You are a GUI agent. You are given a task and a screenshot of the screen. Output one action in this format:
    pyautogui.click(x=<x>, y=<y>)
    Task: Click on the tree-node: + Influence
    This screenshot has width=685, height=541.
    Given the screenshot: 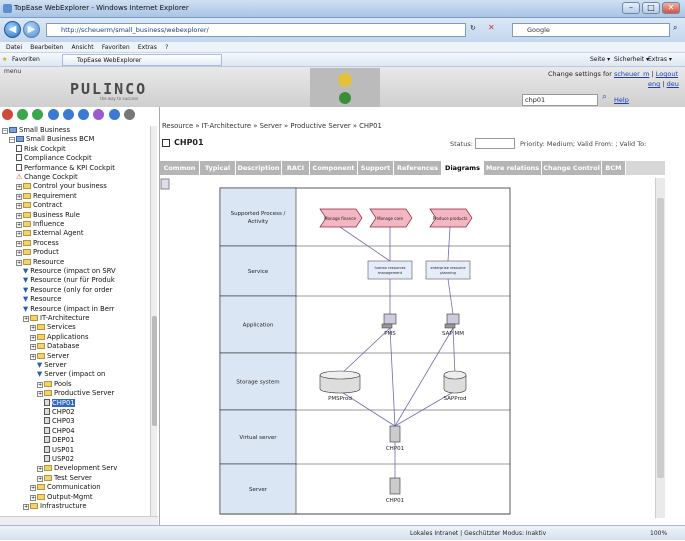 What is the action you would take?
    pyautogui.click(x=40, y=224)
    